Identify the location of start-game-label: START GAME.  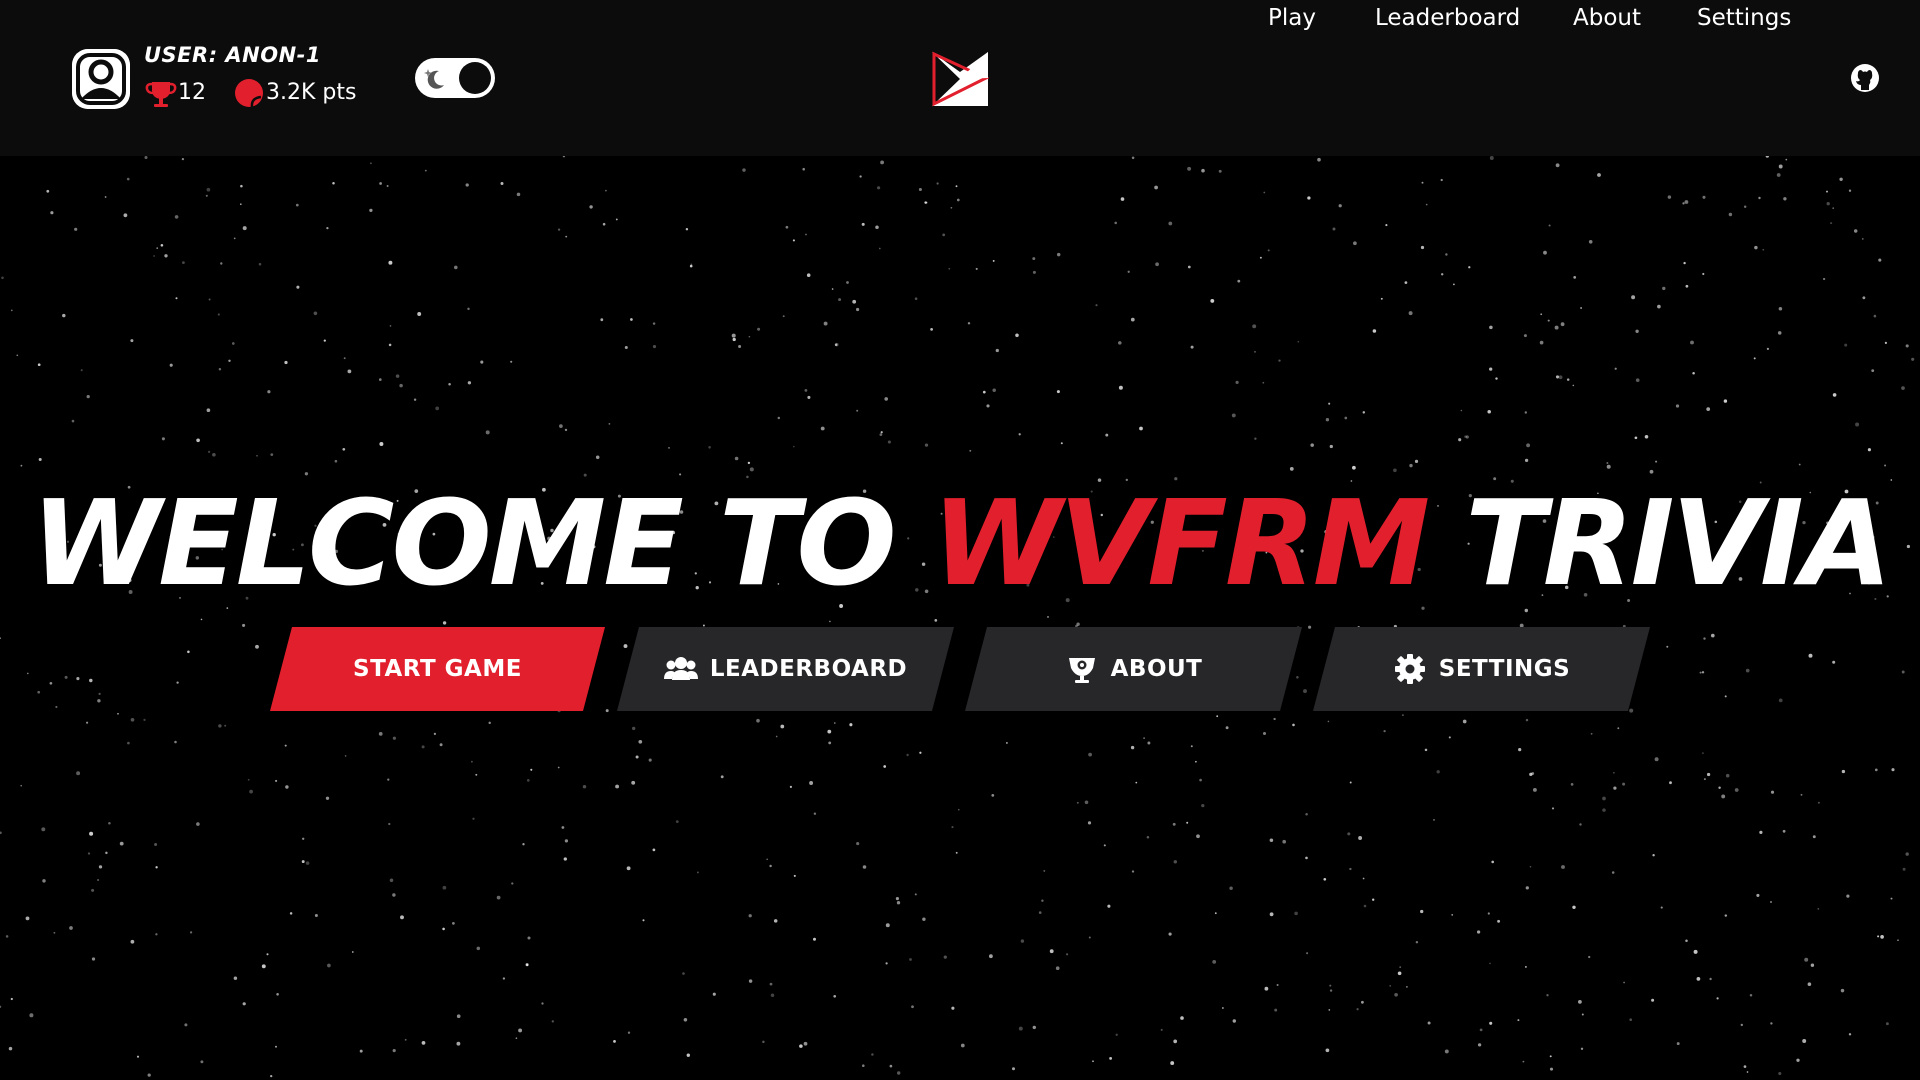
(437, 669).